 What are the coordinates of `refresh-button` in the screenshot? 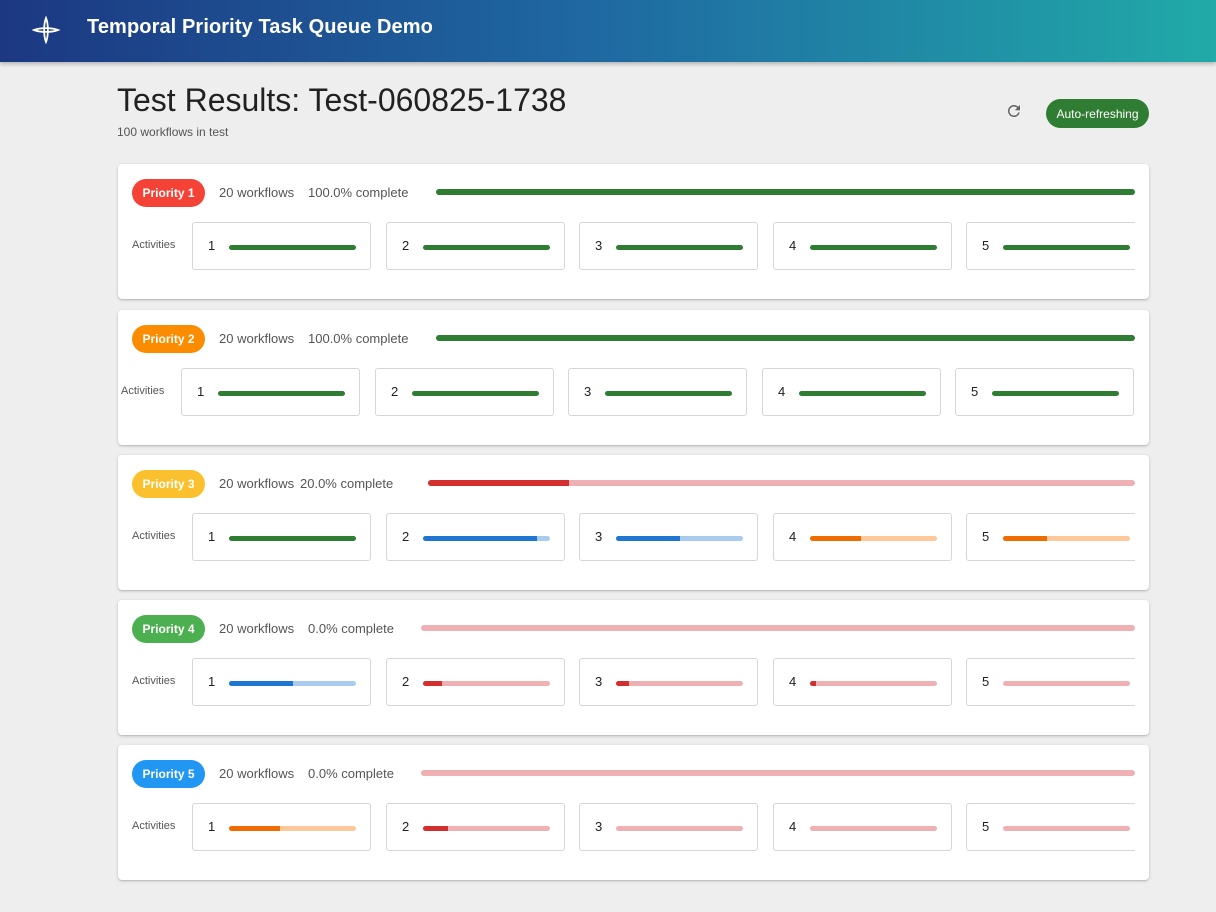 It's located at (1014, 113).